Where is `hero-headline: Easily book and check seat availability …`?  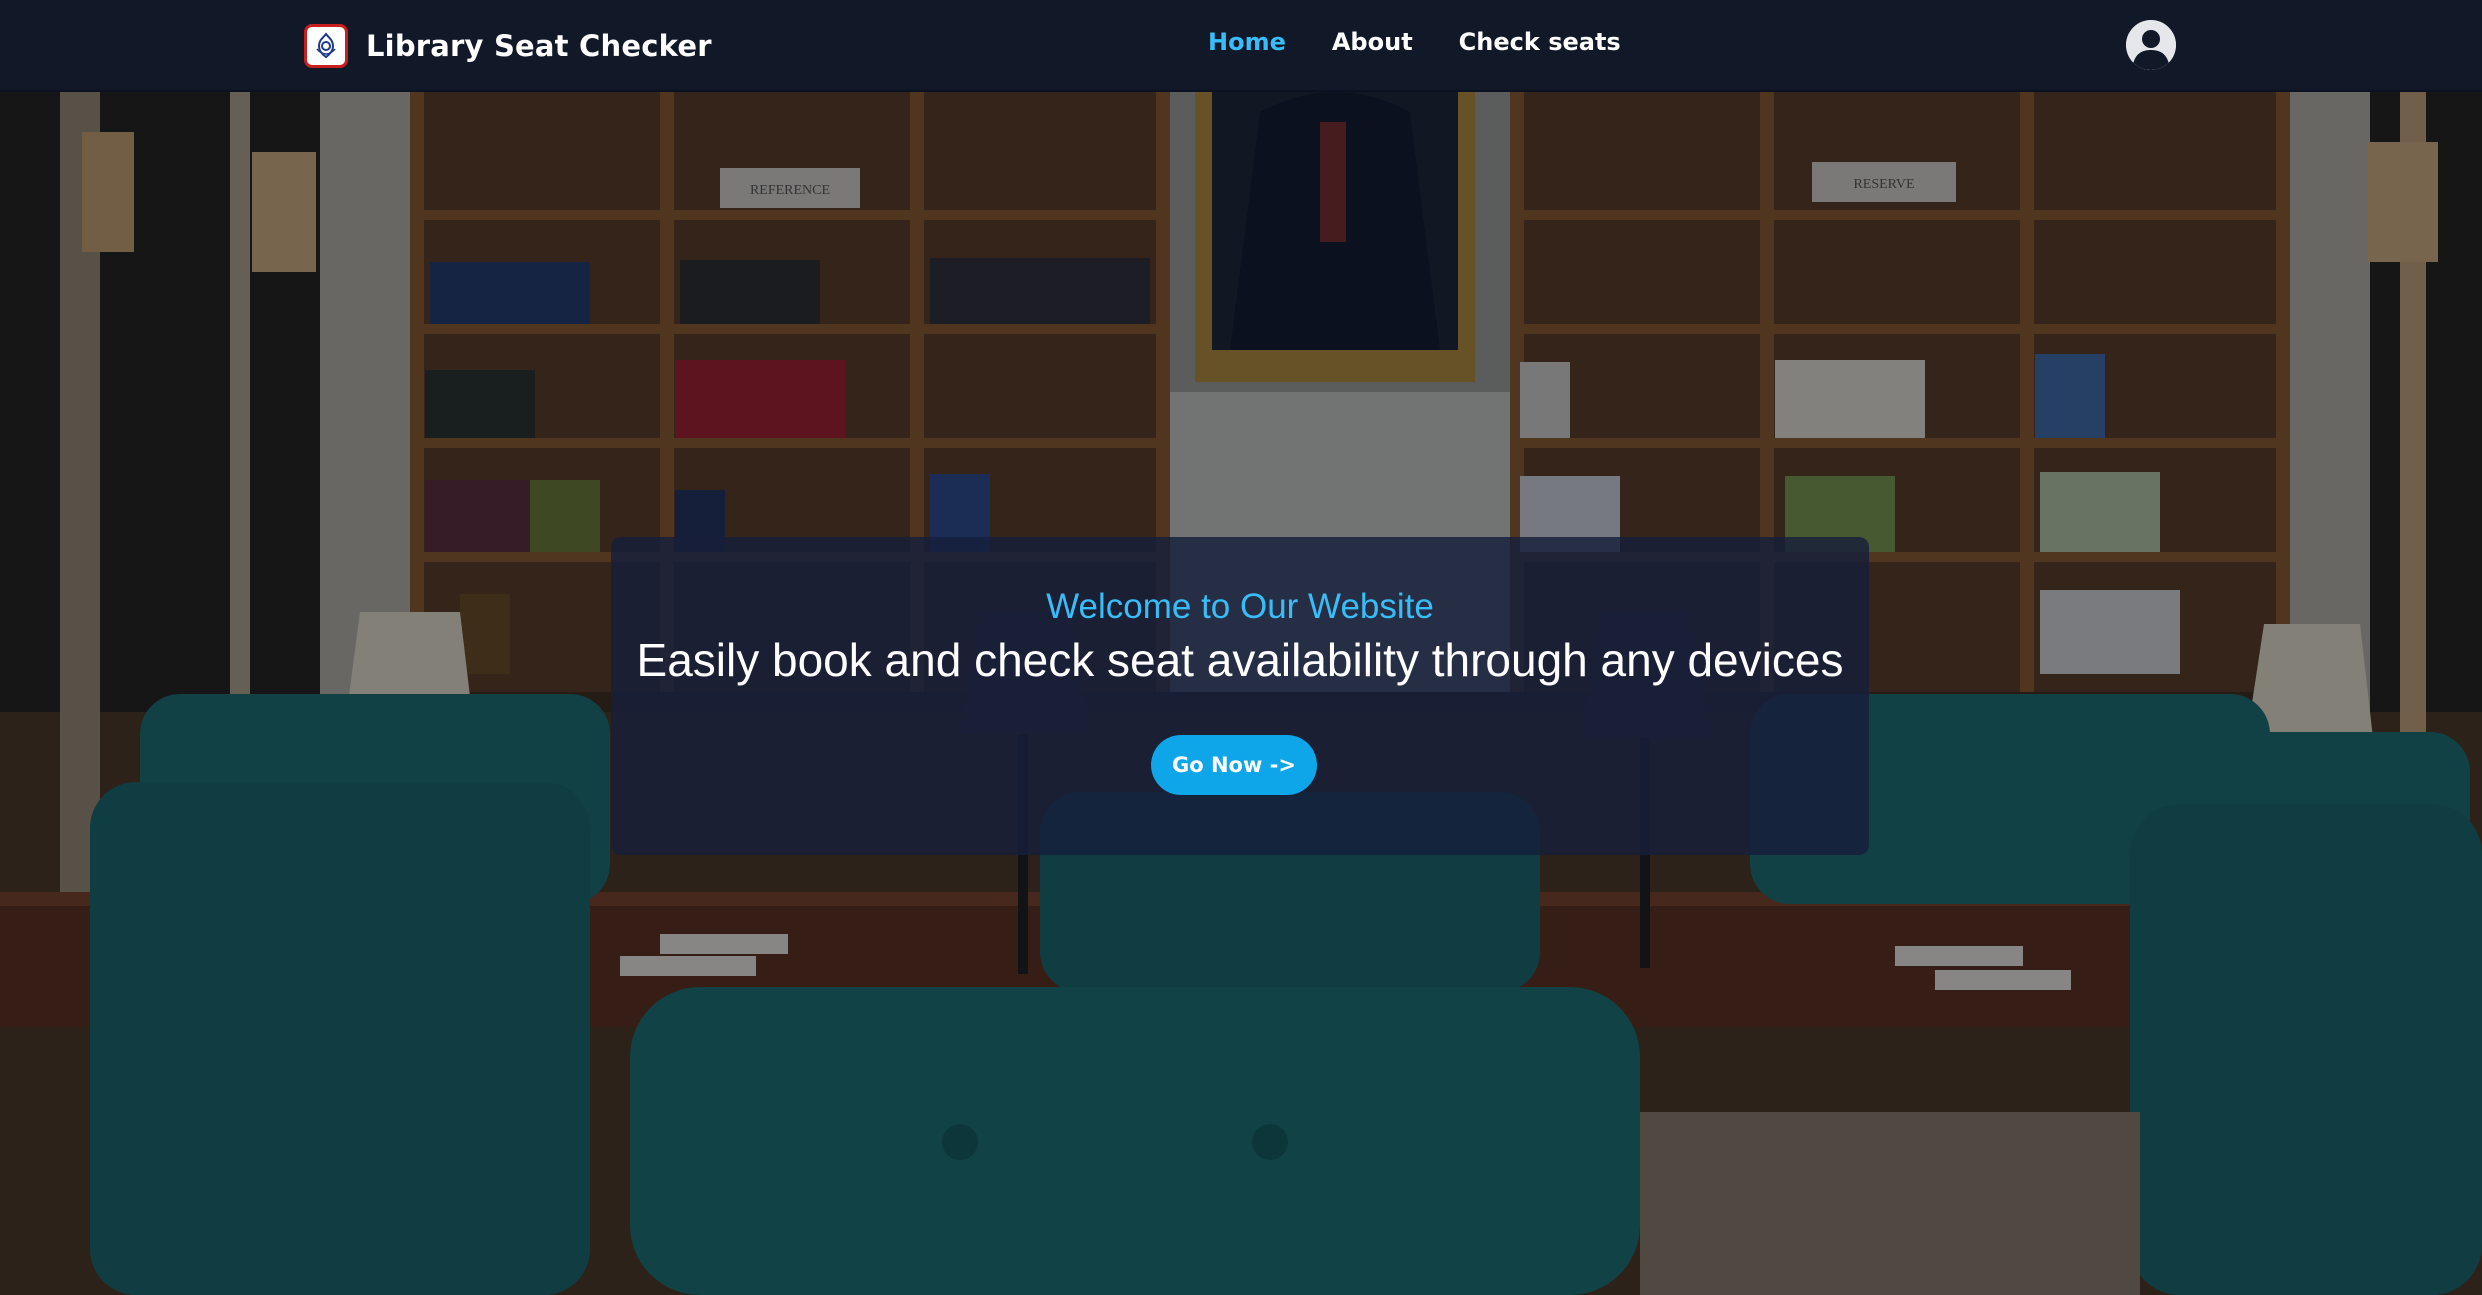 hero-headline: Easily book and check seat availability … is located at coordinates (1240, 660).